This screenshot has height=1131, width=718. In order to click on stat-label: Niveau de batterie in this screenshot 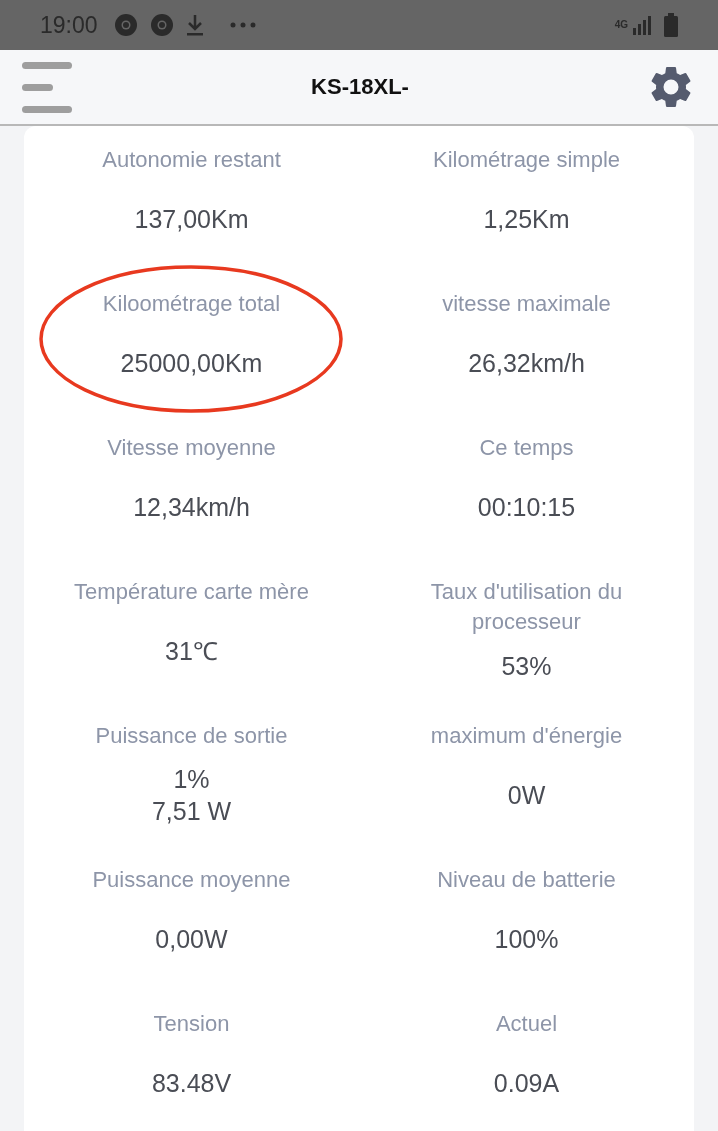, I will do `click(526, 880)`.